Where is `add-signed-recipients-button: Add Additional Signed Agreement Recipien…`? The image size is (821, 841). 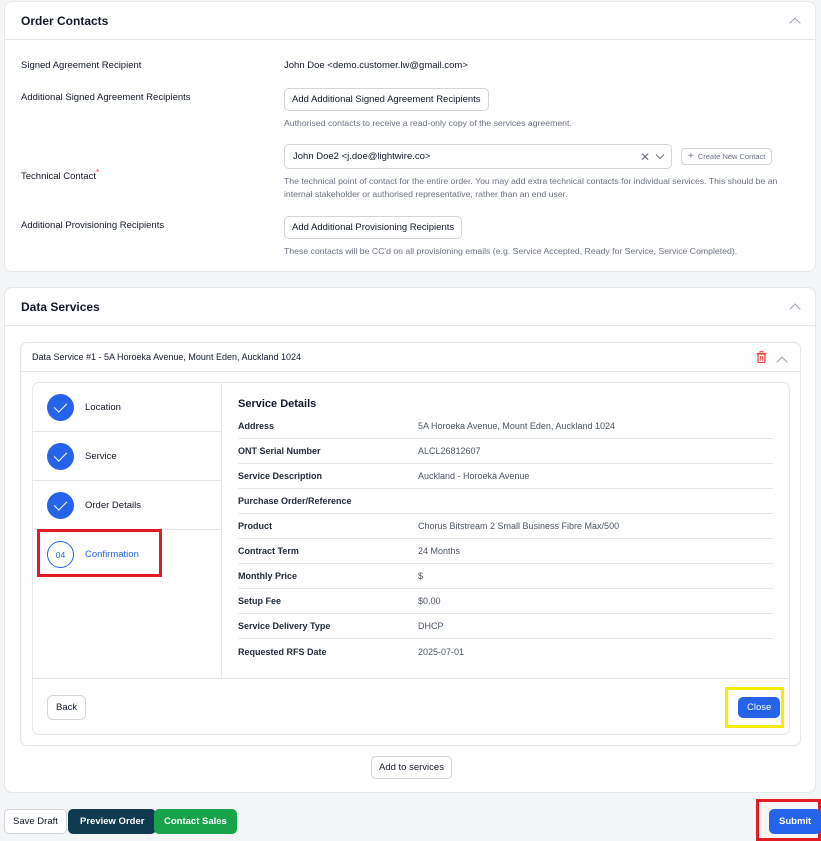
add-signed-recipients-button: Add Additional Signed Agreement Recipien… is located at coordinates (386, 99).